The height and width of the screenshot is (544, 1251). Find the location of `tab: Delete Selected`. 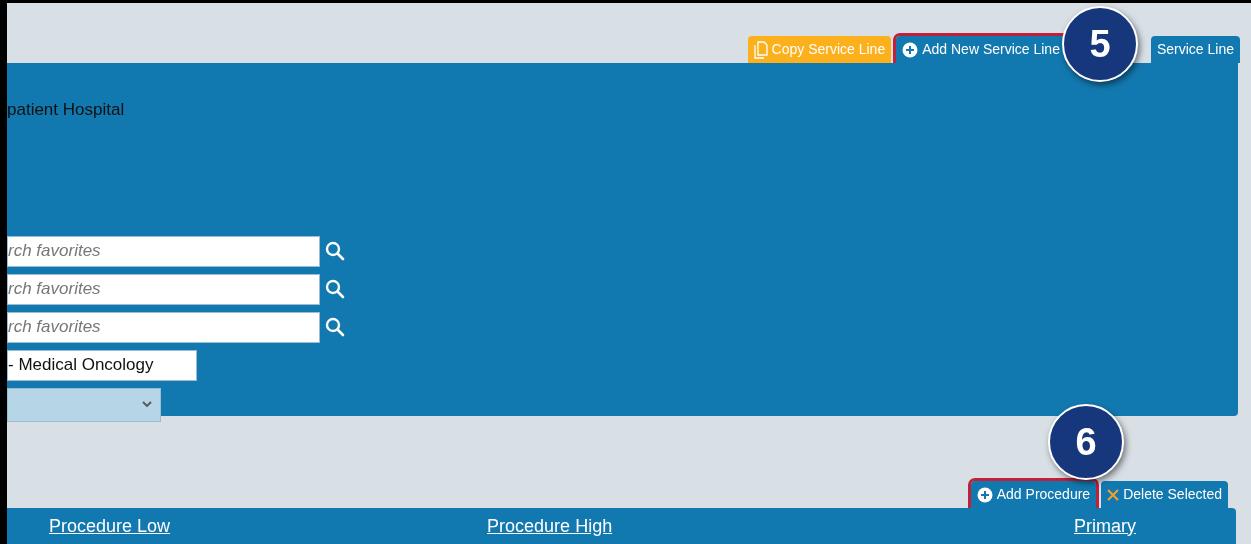

tab: Delete Selected is located at coordinates (1164, 494).